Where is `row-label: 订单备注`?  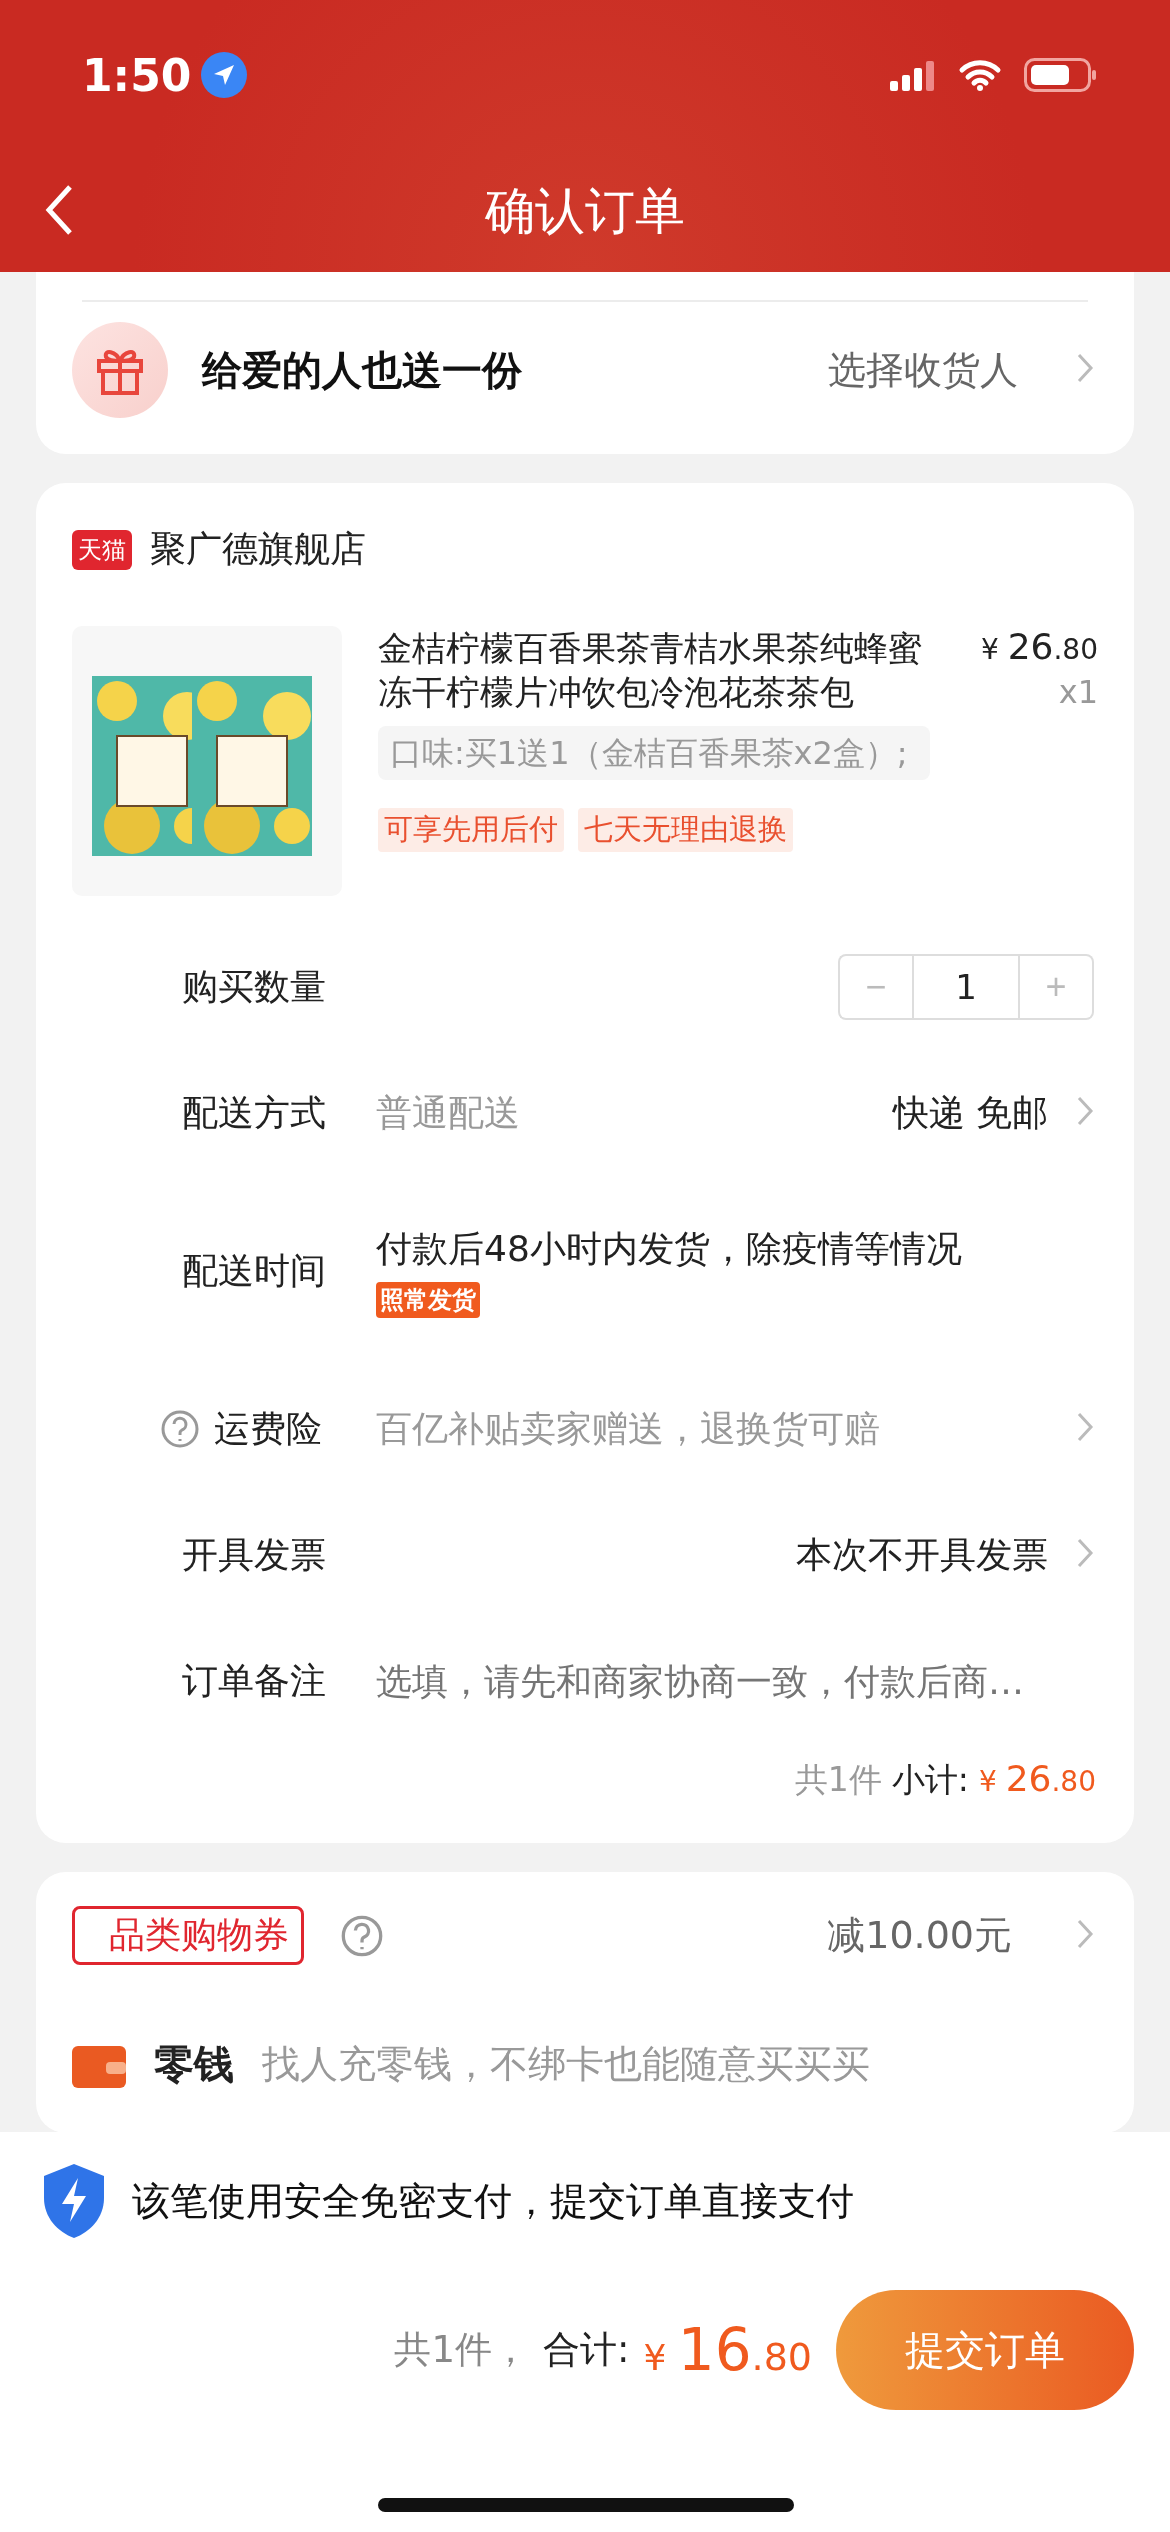
row-label: 订单备注 is located at coordinates (254, 1680).